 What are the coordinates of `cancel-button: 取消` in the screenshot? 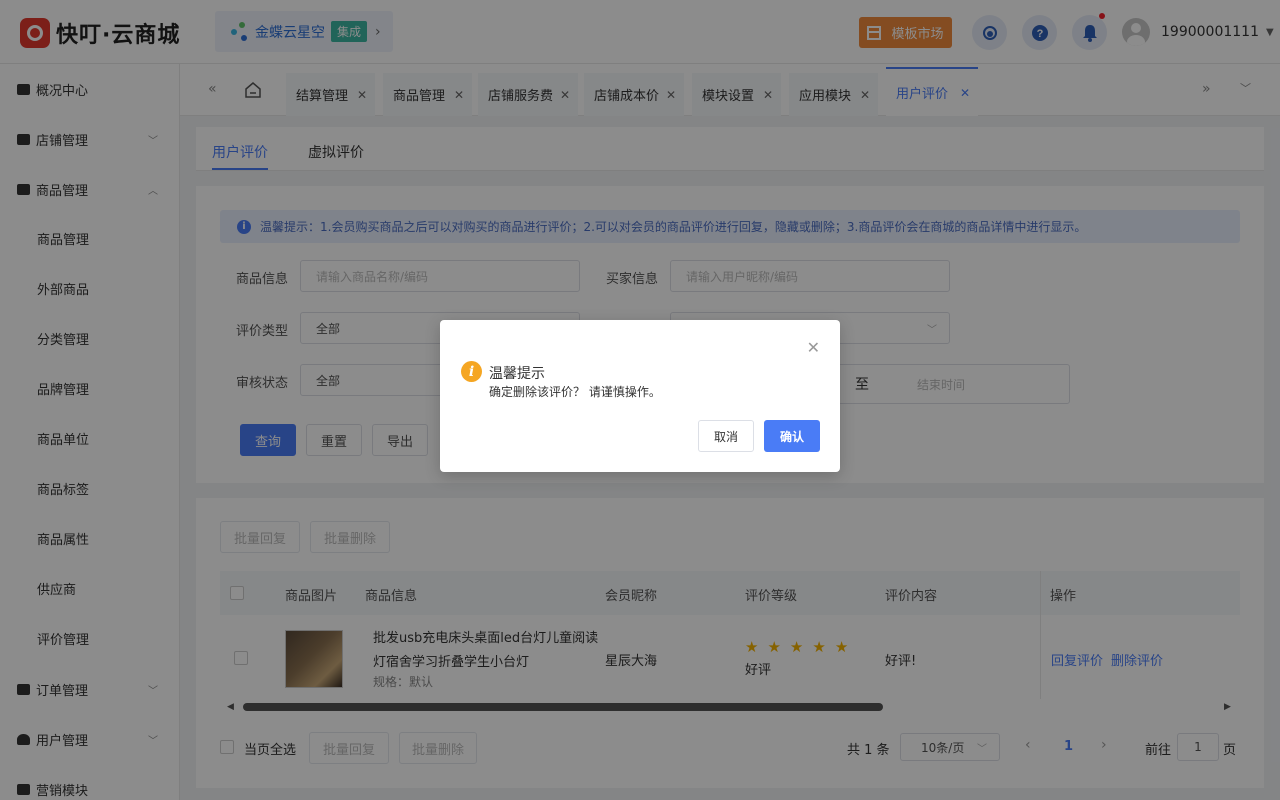 It's located at (726, 436).